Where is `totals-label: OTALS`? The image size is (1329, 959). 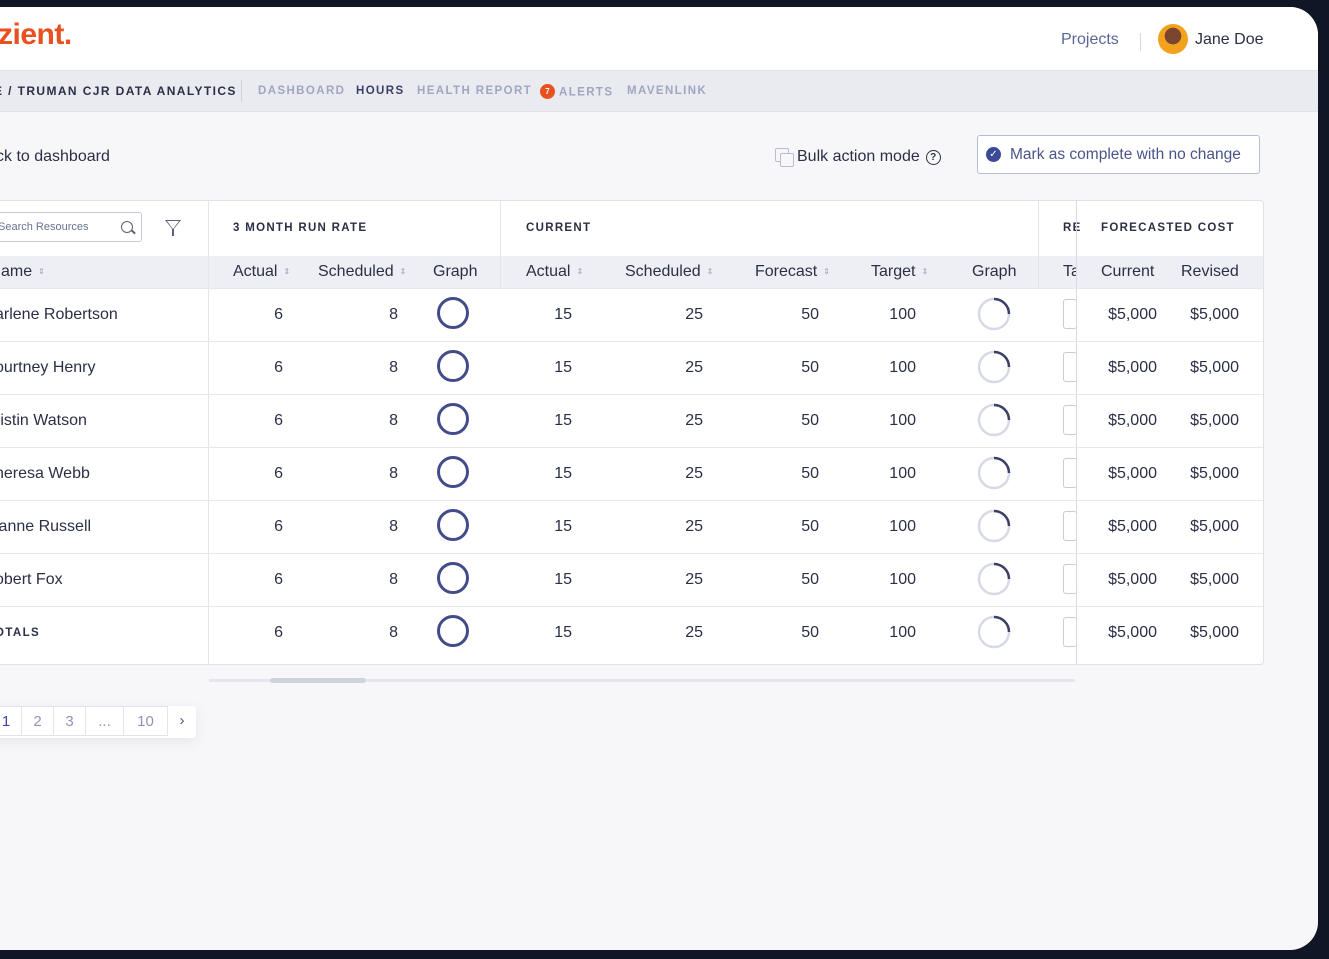
totals-label: OTALS is located at coordinates (20, 633).